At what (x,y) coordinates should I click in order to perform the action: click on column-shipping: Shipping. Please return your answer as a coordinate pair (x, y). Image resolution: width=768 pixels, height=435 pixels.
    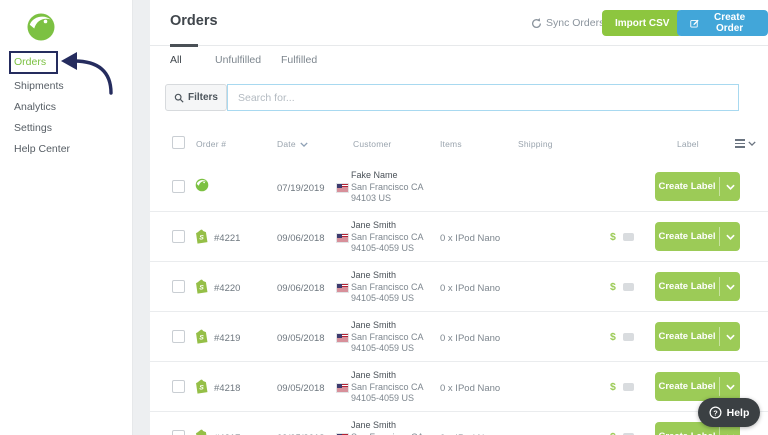
    Looking at the image, I should click on (535, 144).